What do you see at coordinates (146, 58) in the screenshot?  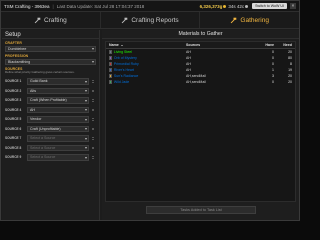 I see `item-name-cell: Orb of Mystery` at bounding box center [146, 58].